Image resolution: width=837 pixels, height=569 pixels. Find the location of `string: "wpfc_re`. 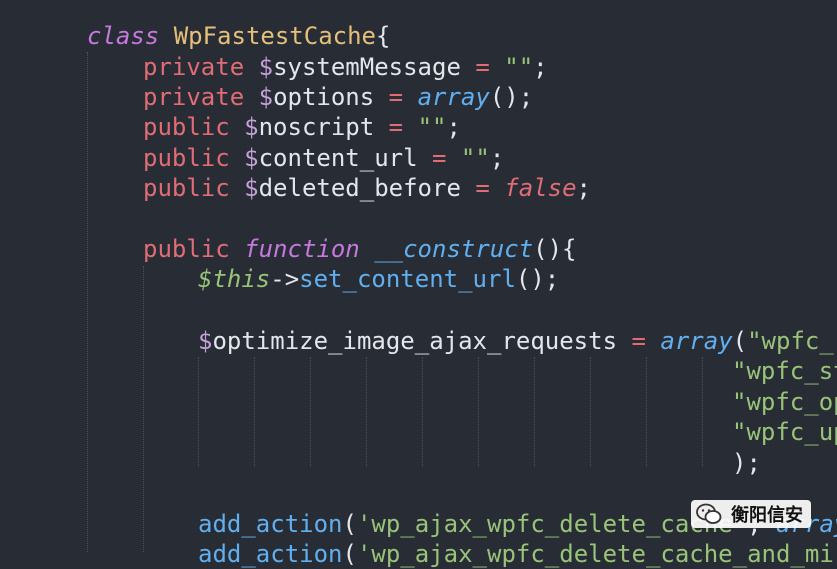

string: "wpfc_re is located at coordinates (792, 341).